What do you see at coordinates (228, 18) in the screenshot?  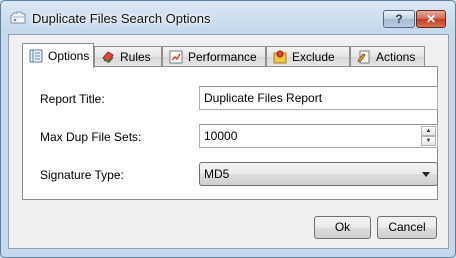 I see `title-bar: Duplicate Files Search Options ? ✕` at bounding box center [228, 18].